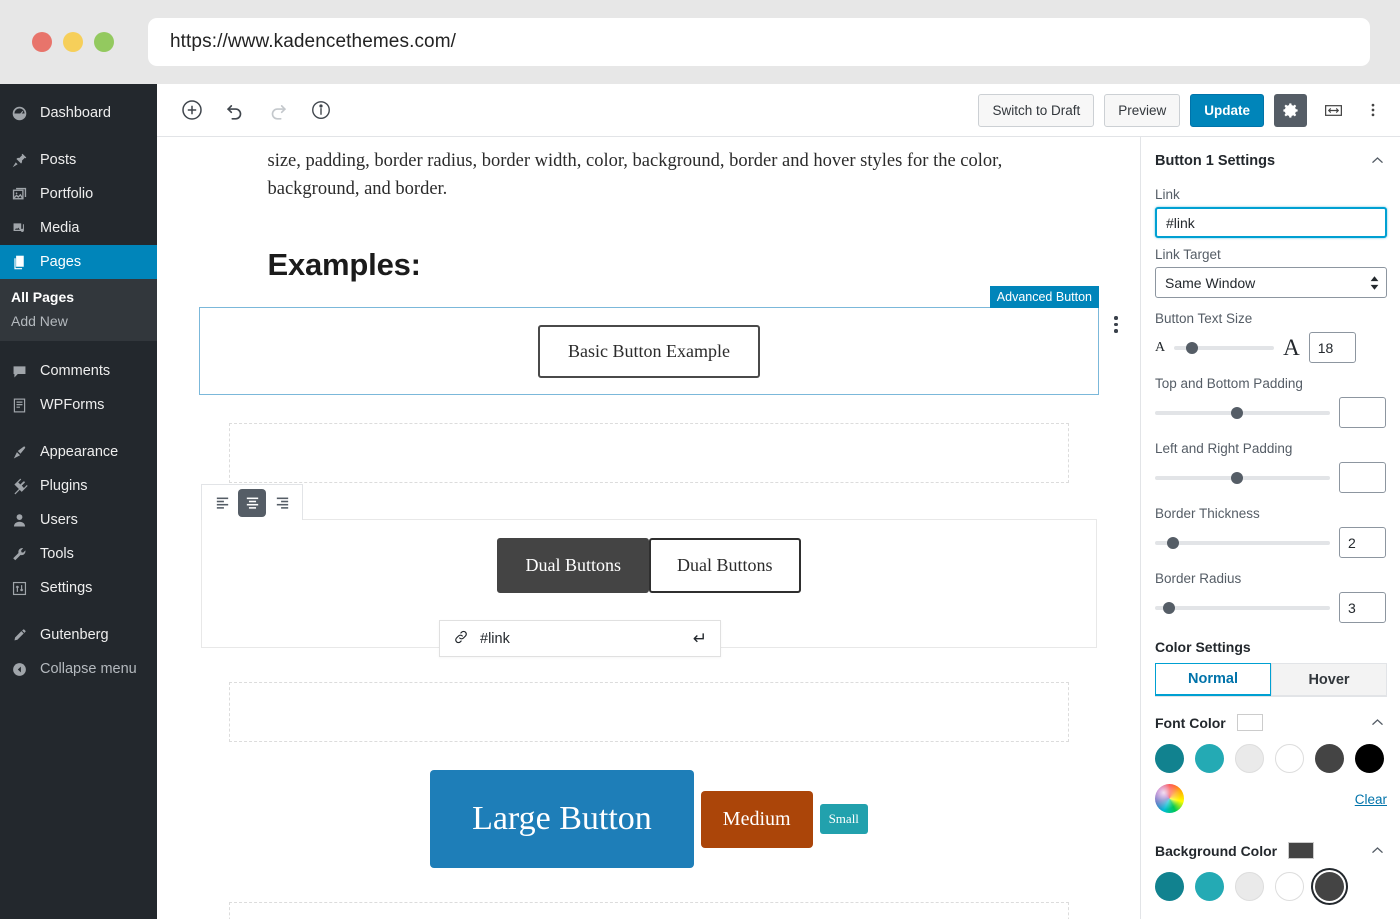  I want to click on top-bottom-padding-control, so click(1270, 412).